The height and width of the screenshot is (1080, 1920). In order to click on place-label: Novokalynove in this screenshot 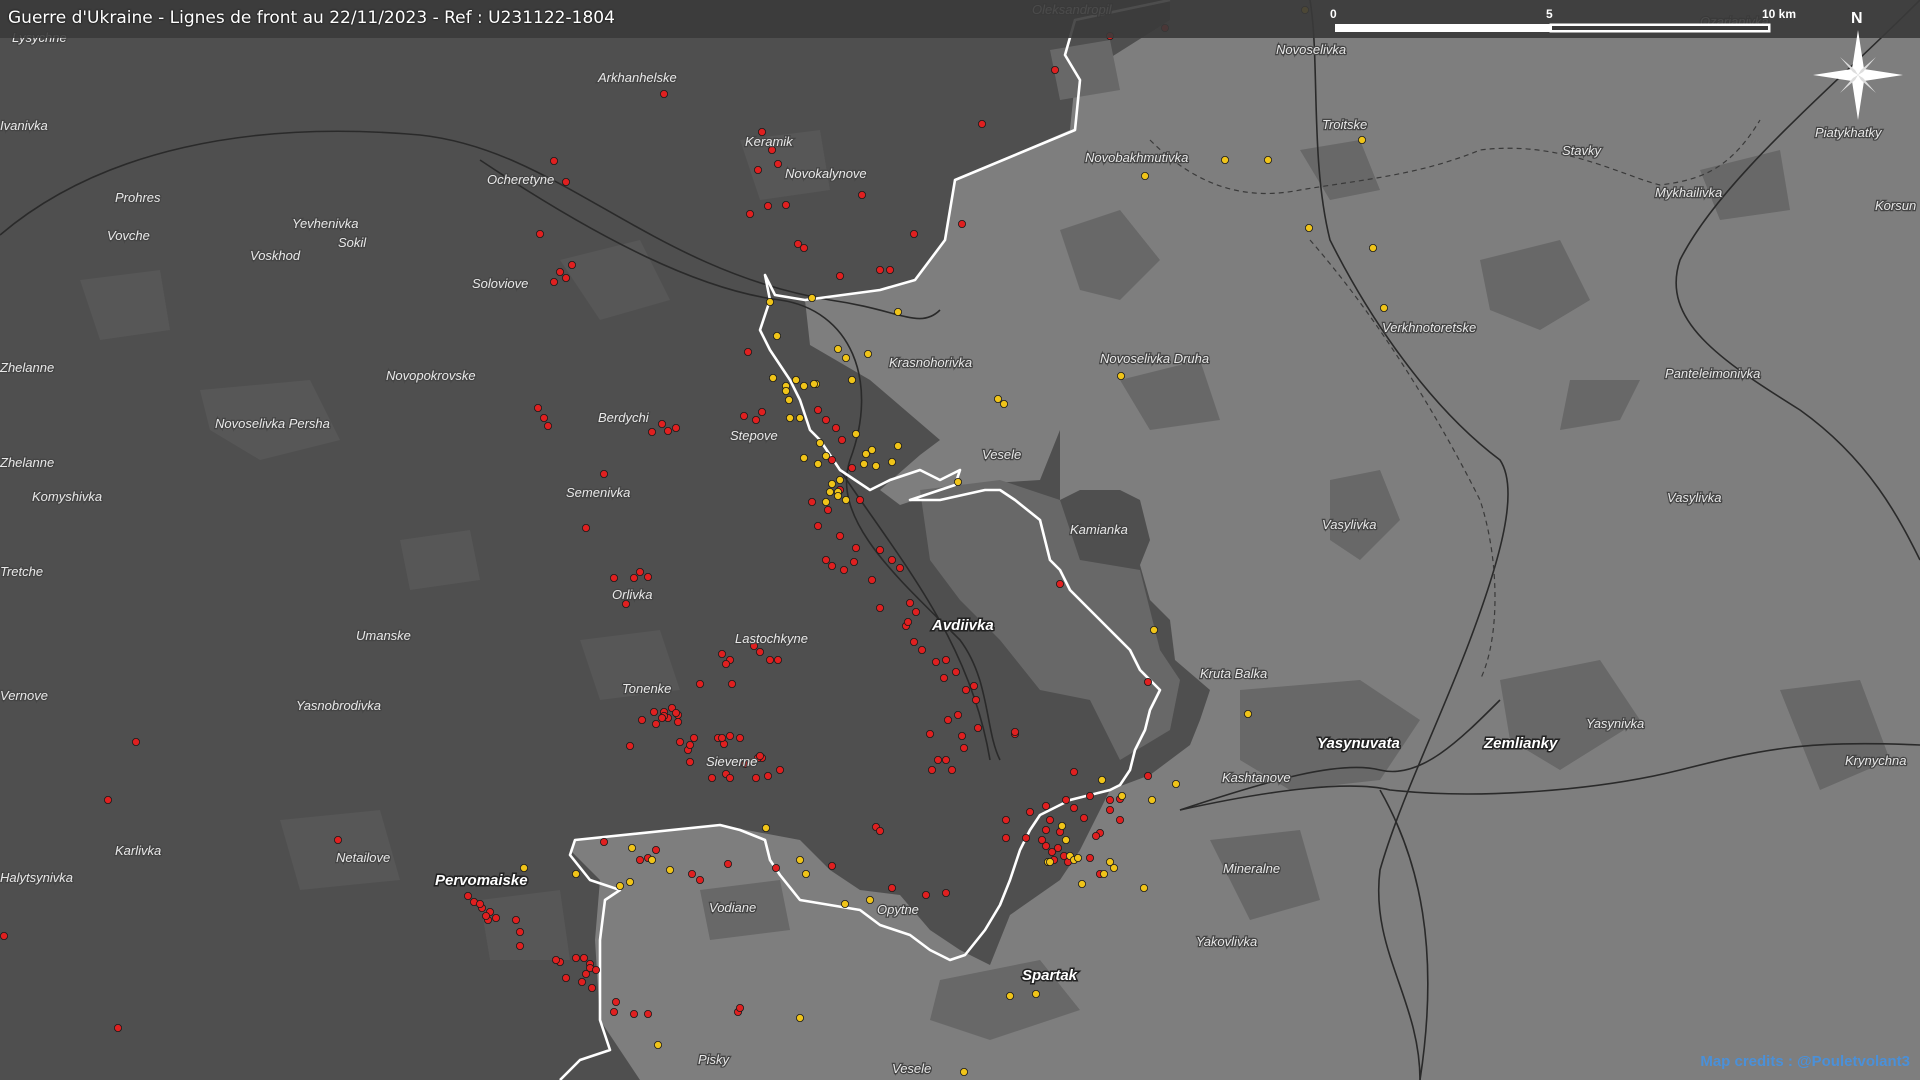, I will do `click(826, 173)`.